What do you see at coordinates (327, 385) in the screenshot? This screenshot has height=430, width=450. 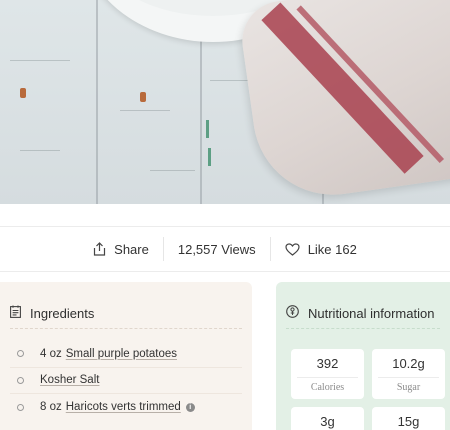 I see `nutrition-label: Calories` at bounding box center [327, 385].